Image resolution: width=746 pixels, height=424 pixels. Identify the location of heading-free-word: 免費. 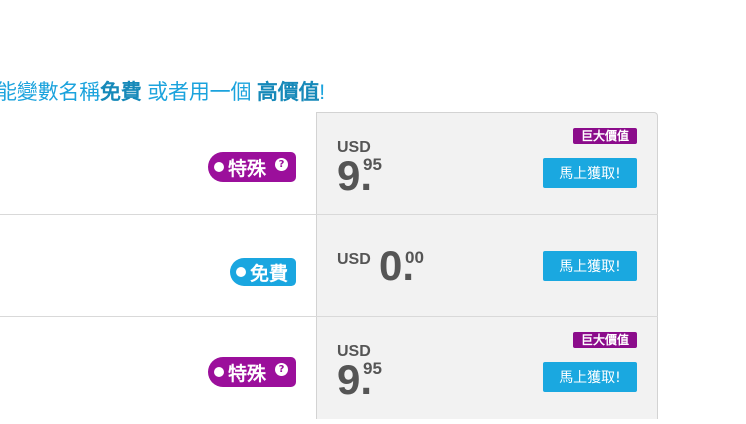
(121, 92).